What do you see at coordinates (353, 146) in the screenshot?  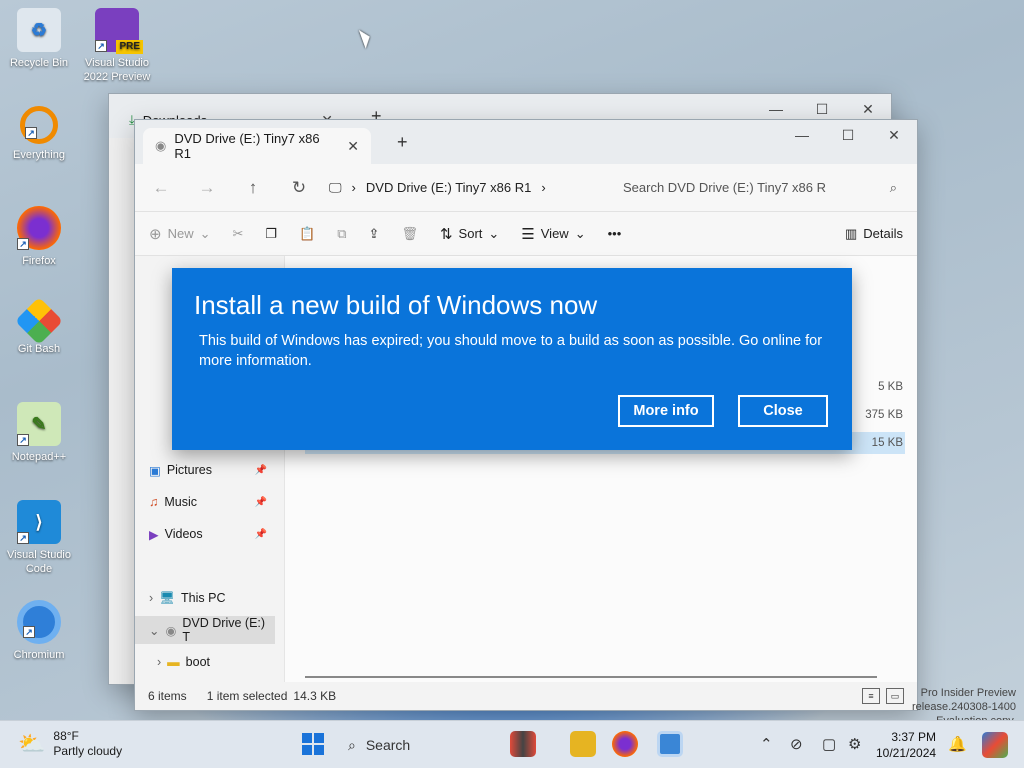 I see `close-tab-icon: ✕` at bounding box center [353, 146].